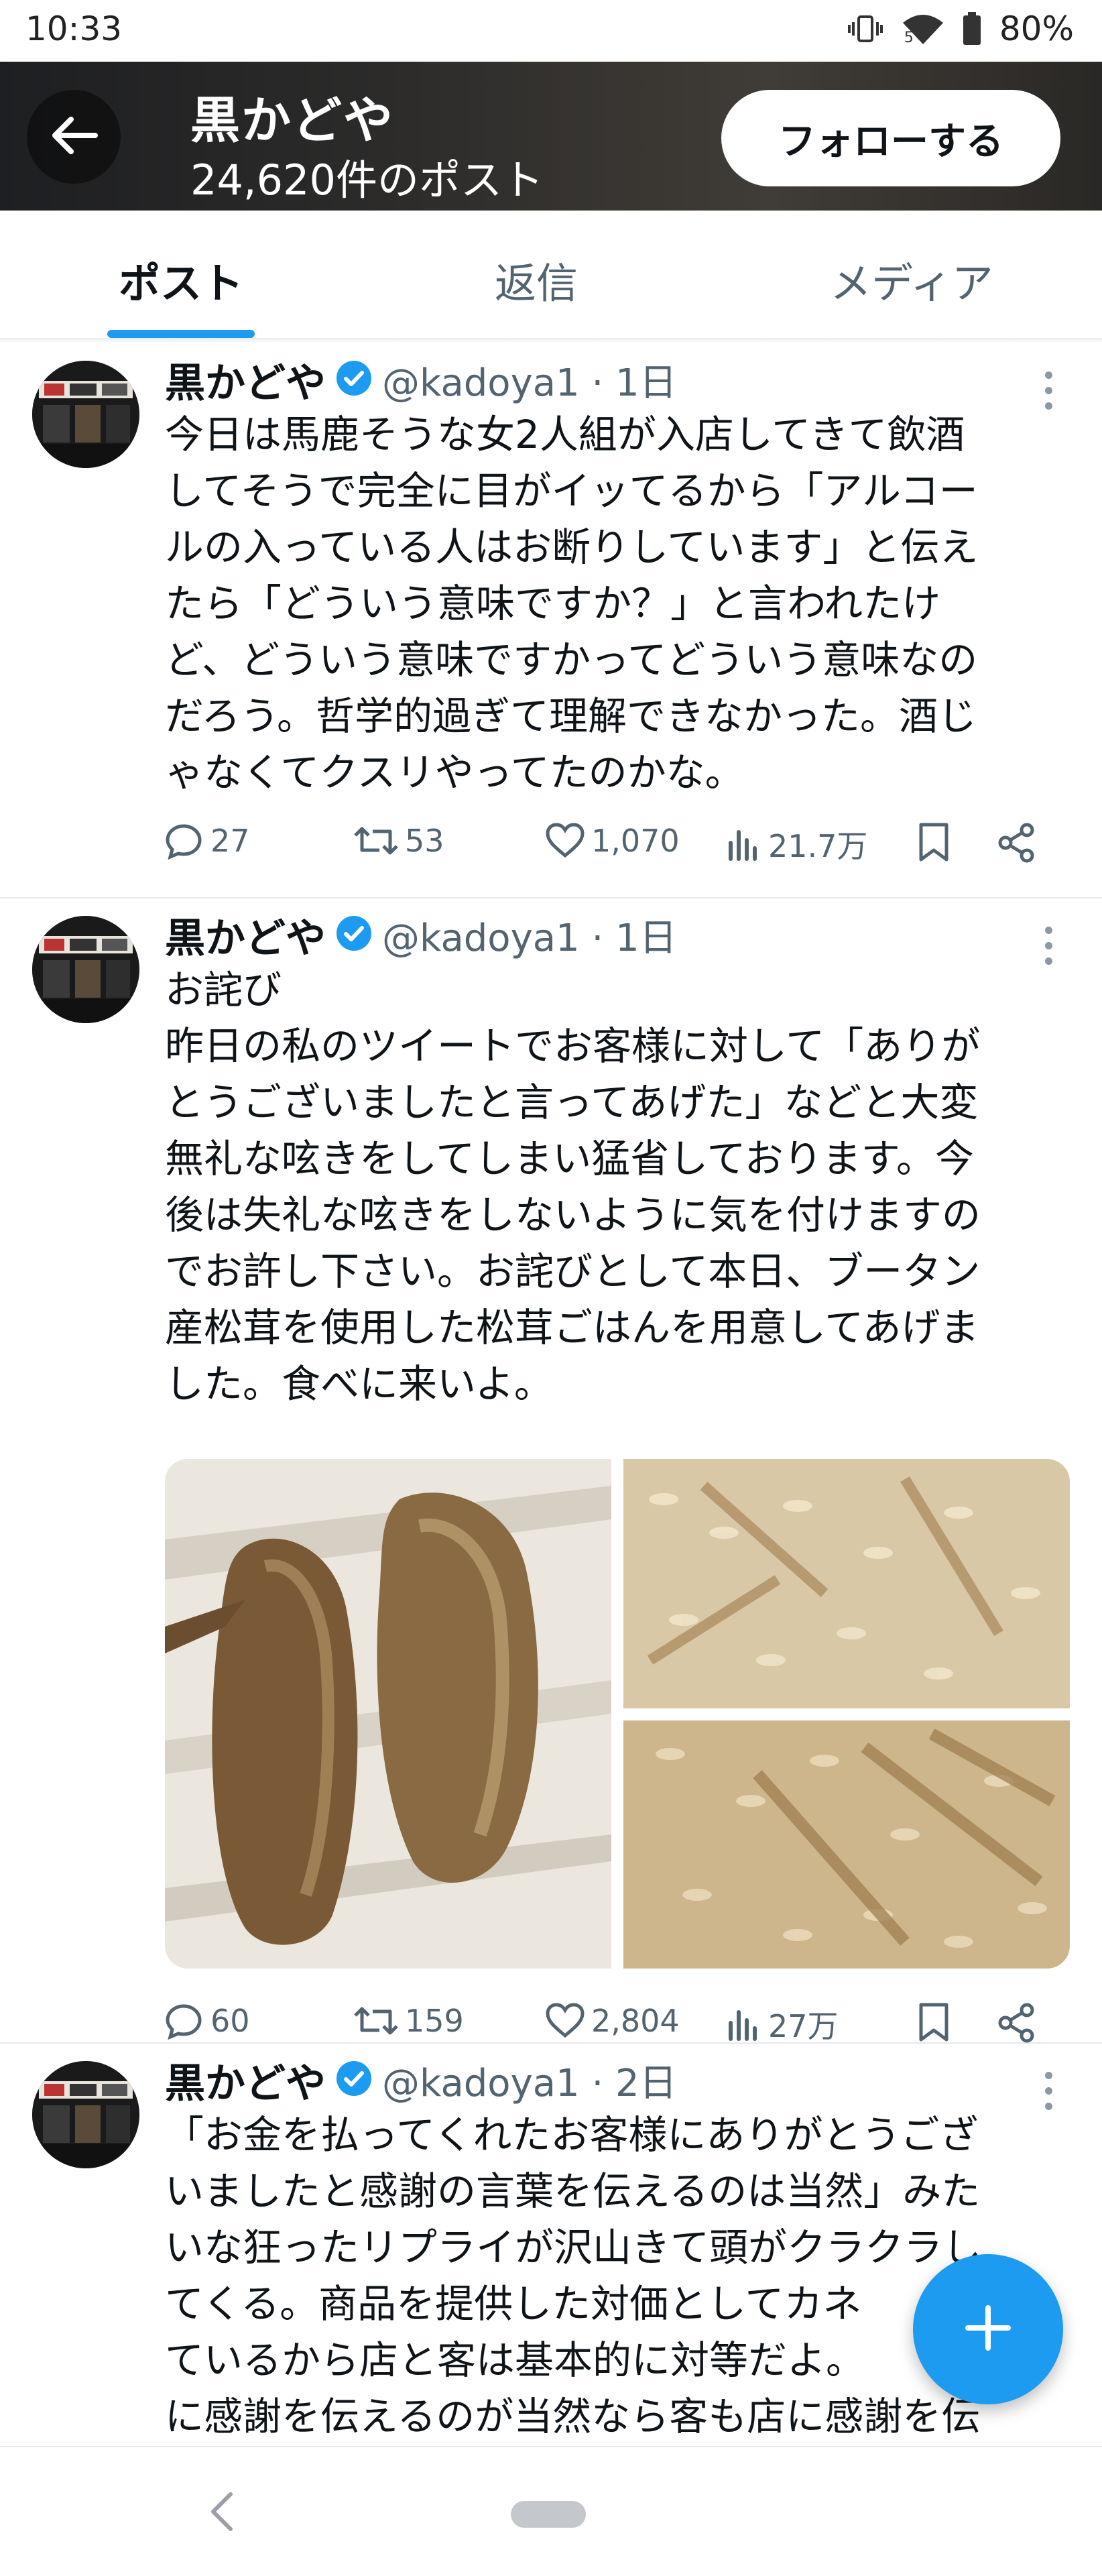 This screenshot has height=2576, width=1102. Describe the element at coordinates (208, 2021) in the screenshot. I see `reply-button: 60` at that location.